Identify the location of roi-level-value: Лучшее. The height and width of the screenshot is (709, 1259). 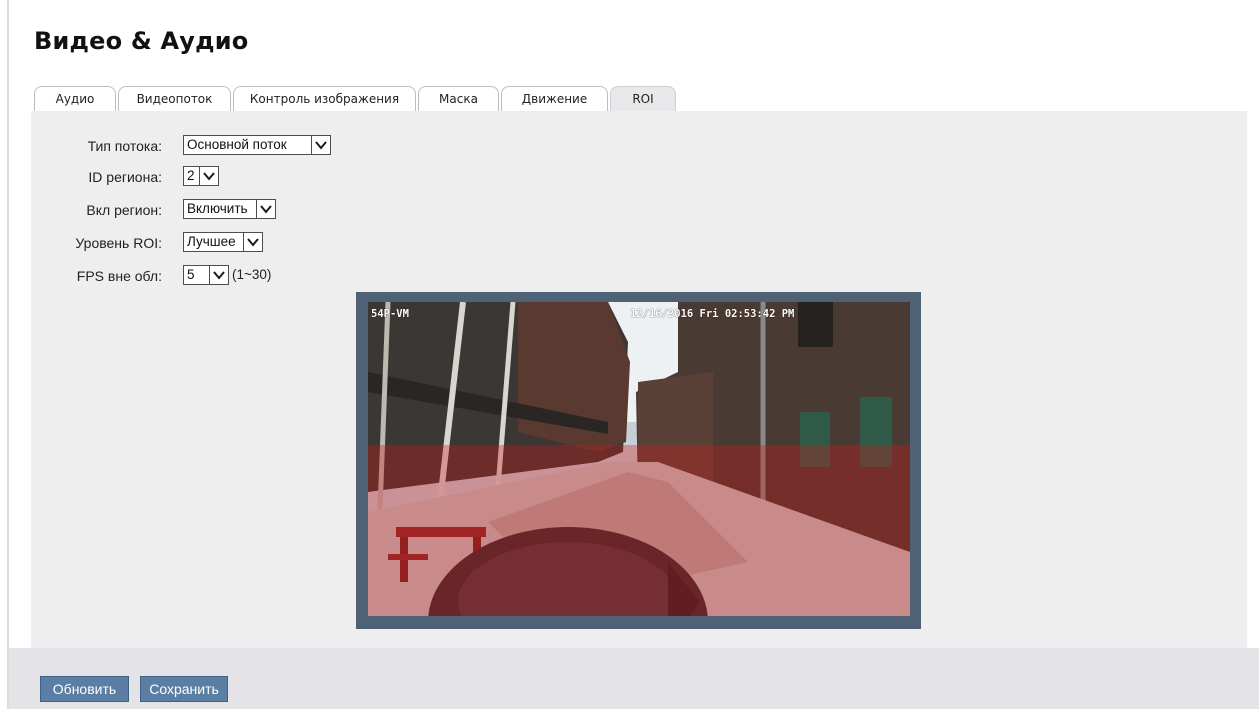
(211, 241).